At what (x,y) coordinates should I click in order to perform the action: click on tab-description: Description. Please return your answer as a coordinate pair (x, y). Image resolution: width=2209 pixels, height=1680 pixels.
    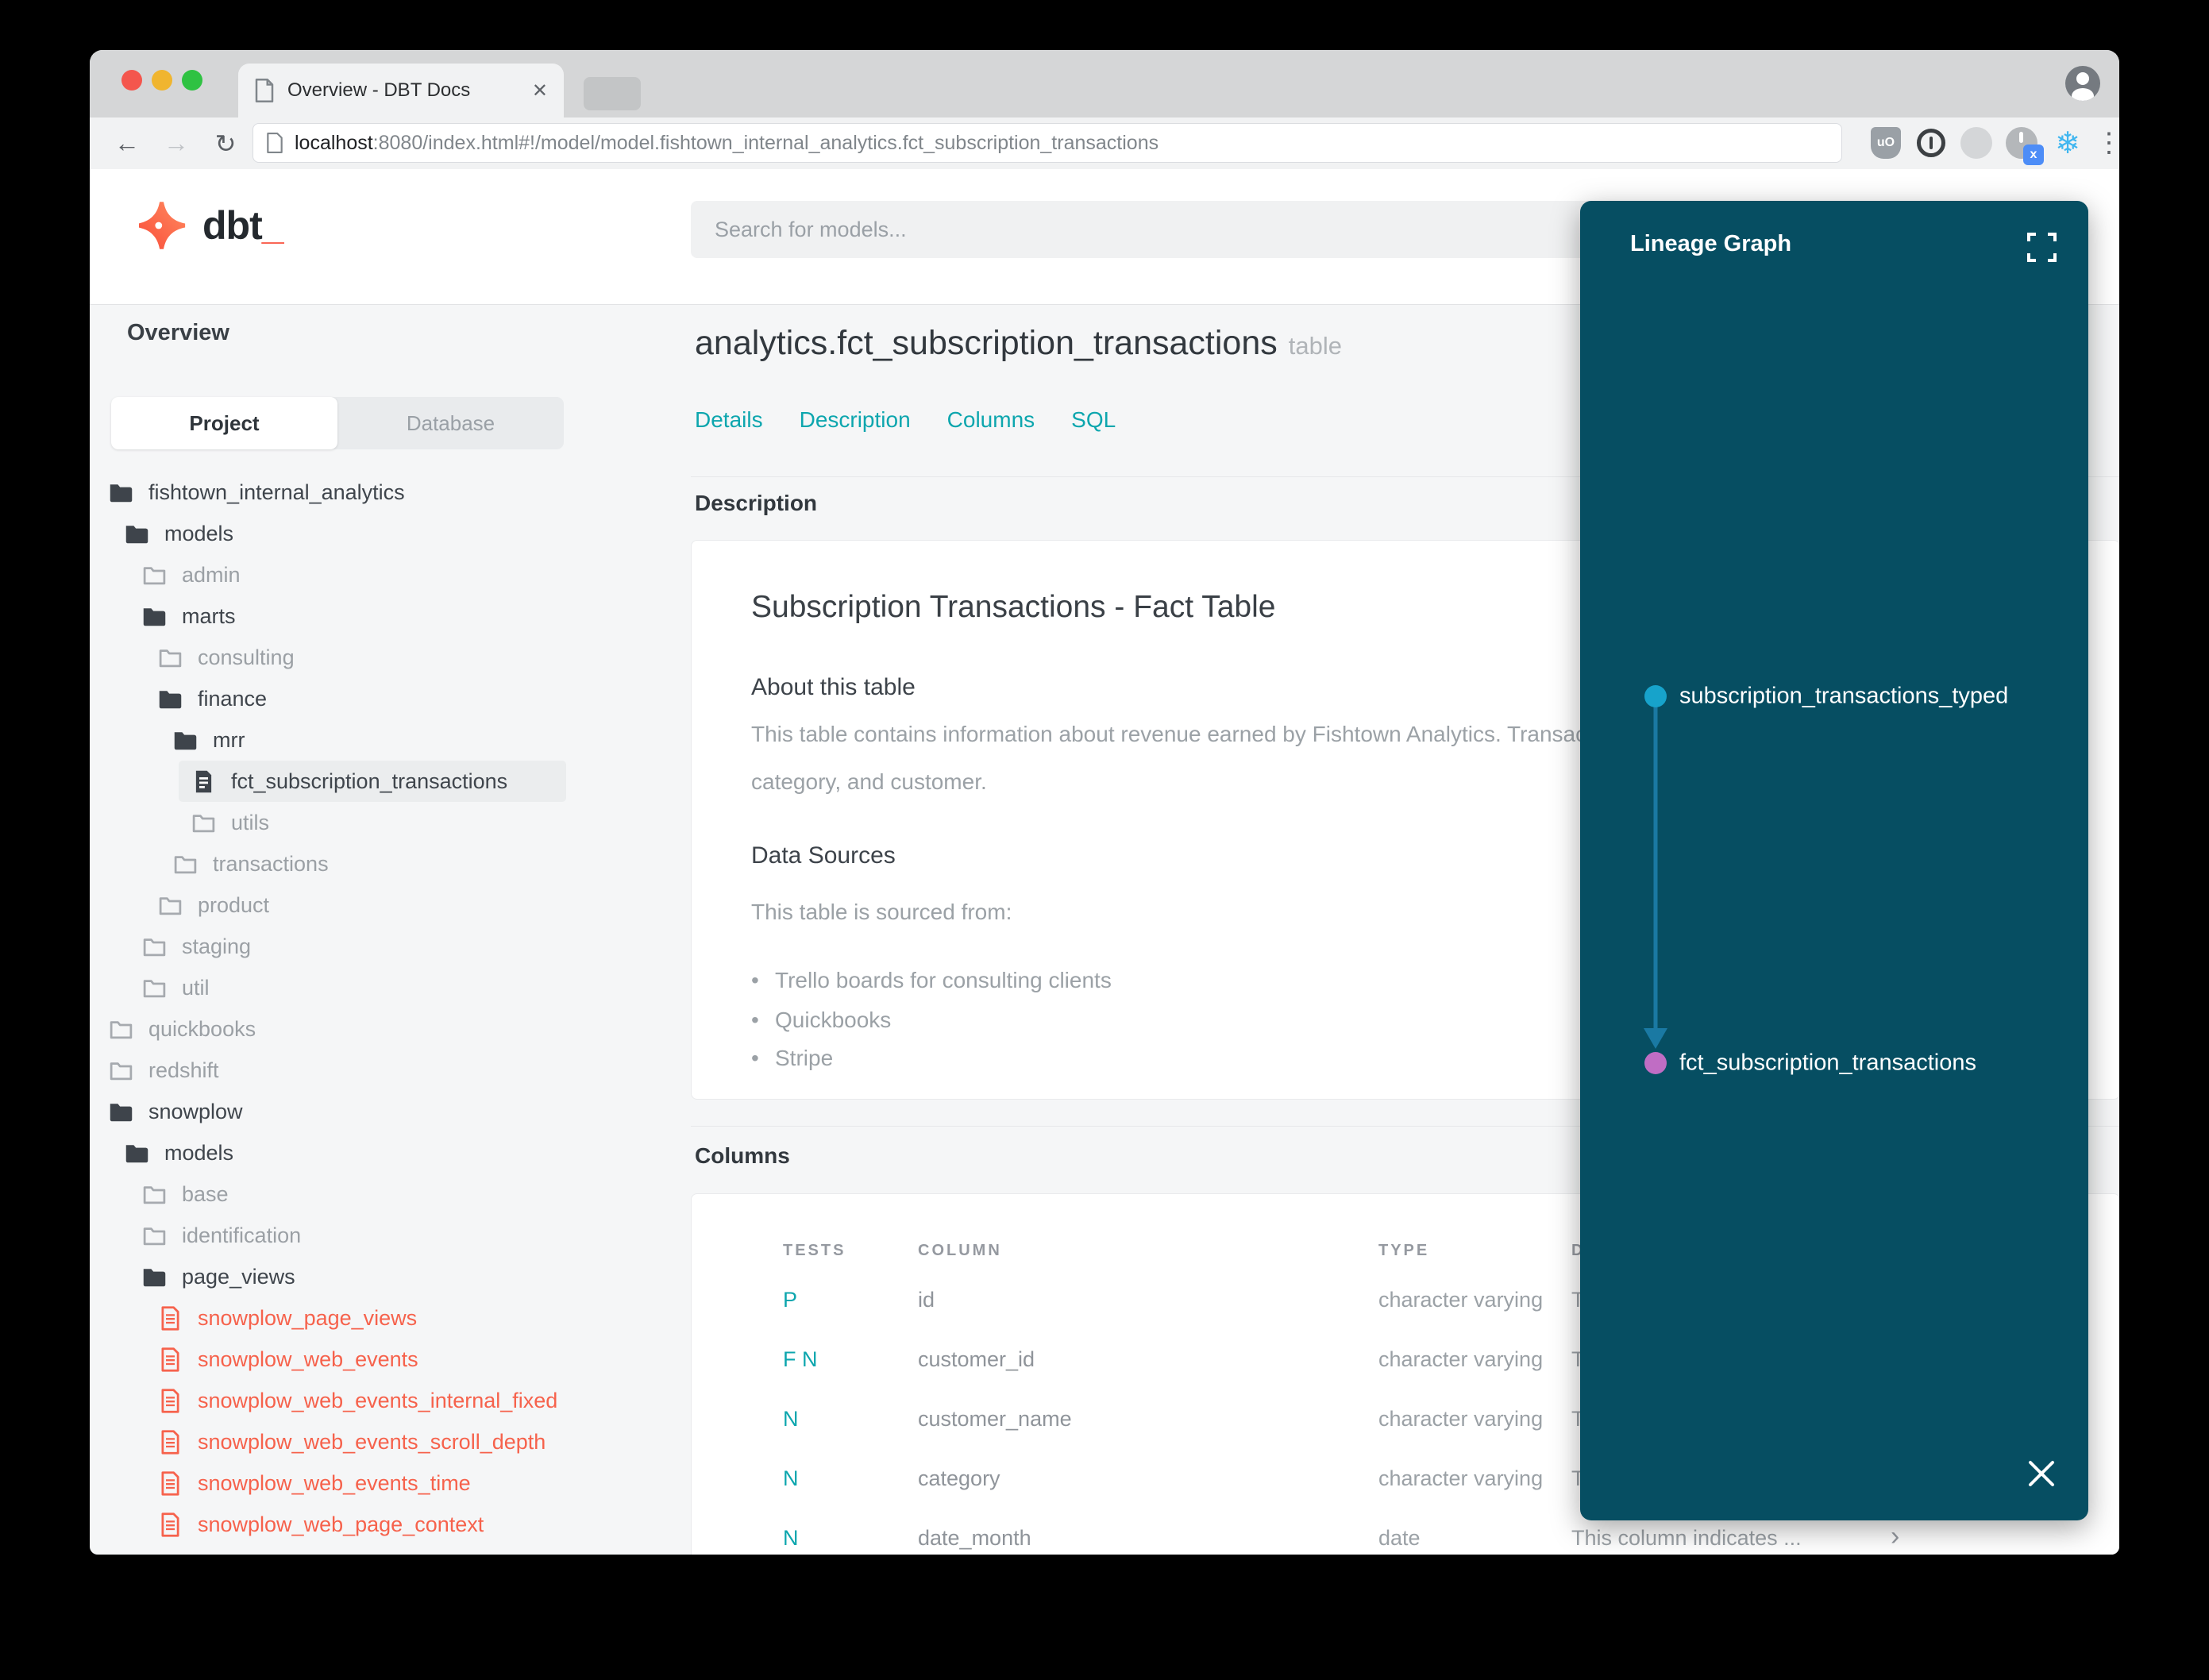
    Looking at the image, I should click on (856, 420).